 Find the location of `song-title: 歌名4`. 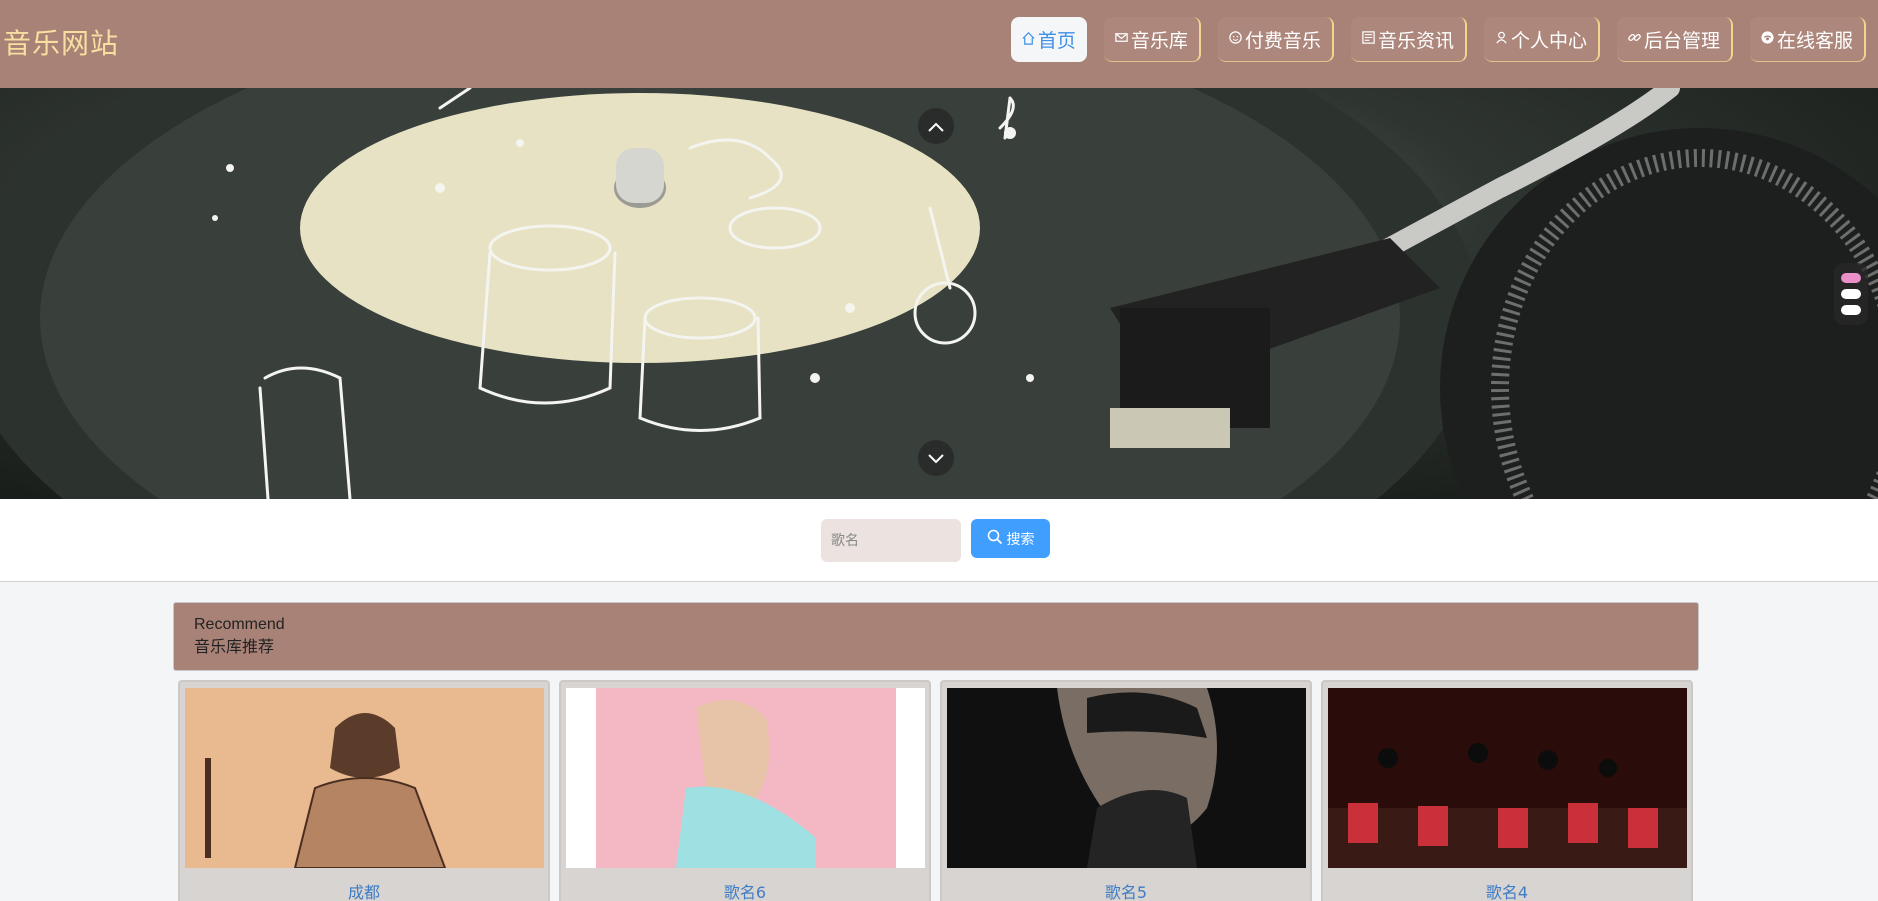

song-title: 歌名4 is located at coordinates (1507, 890).